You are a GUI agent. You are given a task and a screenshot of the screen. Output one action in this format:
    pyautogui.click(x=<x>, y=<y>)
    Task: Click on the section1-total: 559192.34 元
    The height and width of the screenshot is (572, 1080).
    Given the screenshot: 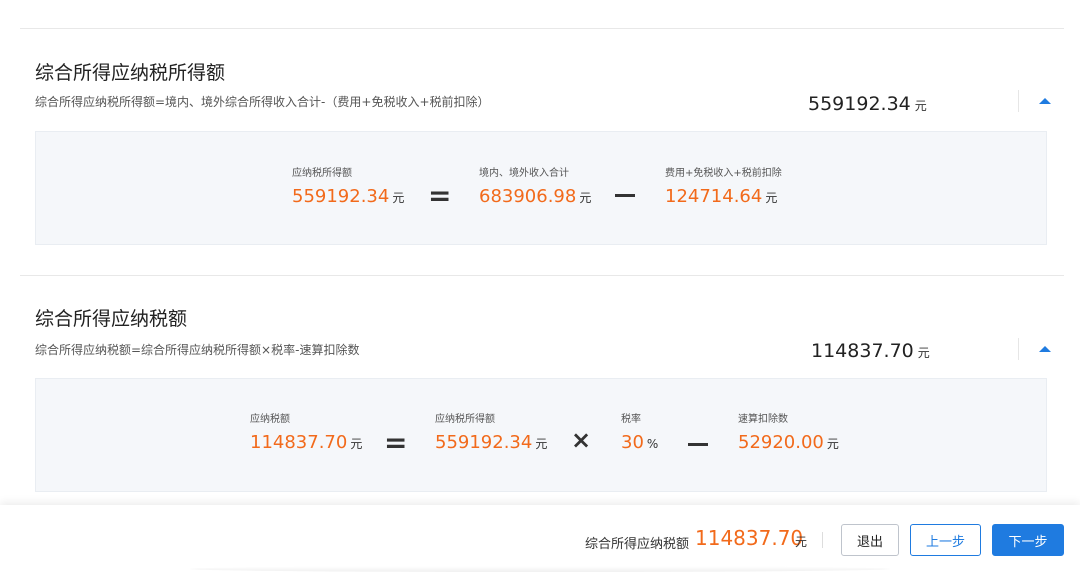 What is the action you would take?
    pyautogui.click(x=867, y=104)
    